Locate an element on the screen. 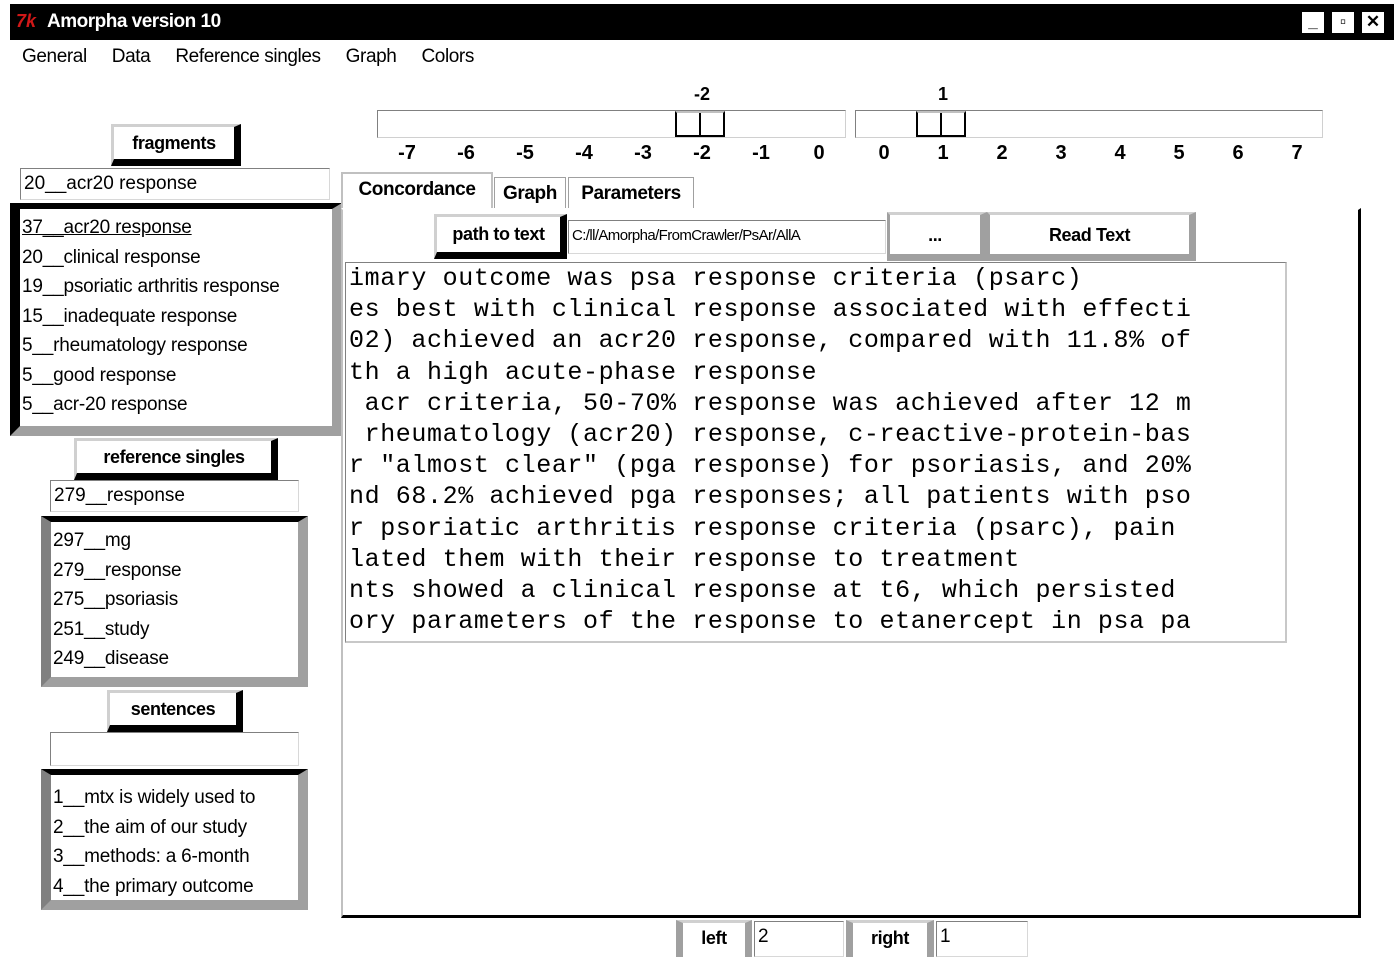 This screenshot has height=957, width=1400. concordance-line: th a high acute-phase response is located at coordinates (583, 372).